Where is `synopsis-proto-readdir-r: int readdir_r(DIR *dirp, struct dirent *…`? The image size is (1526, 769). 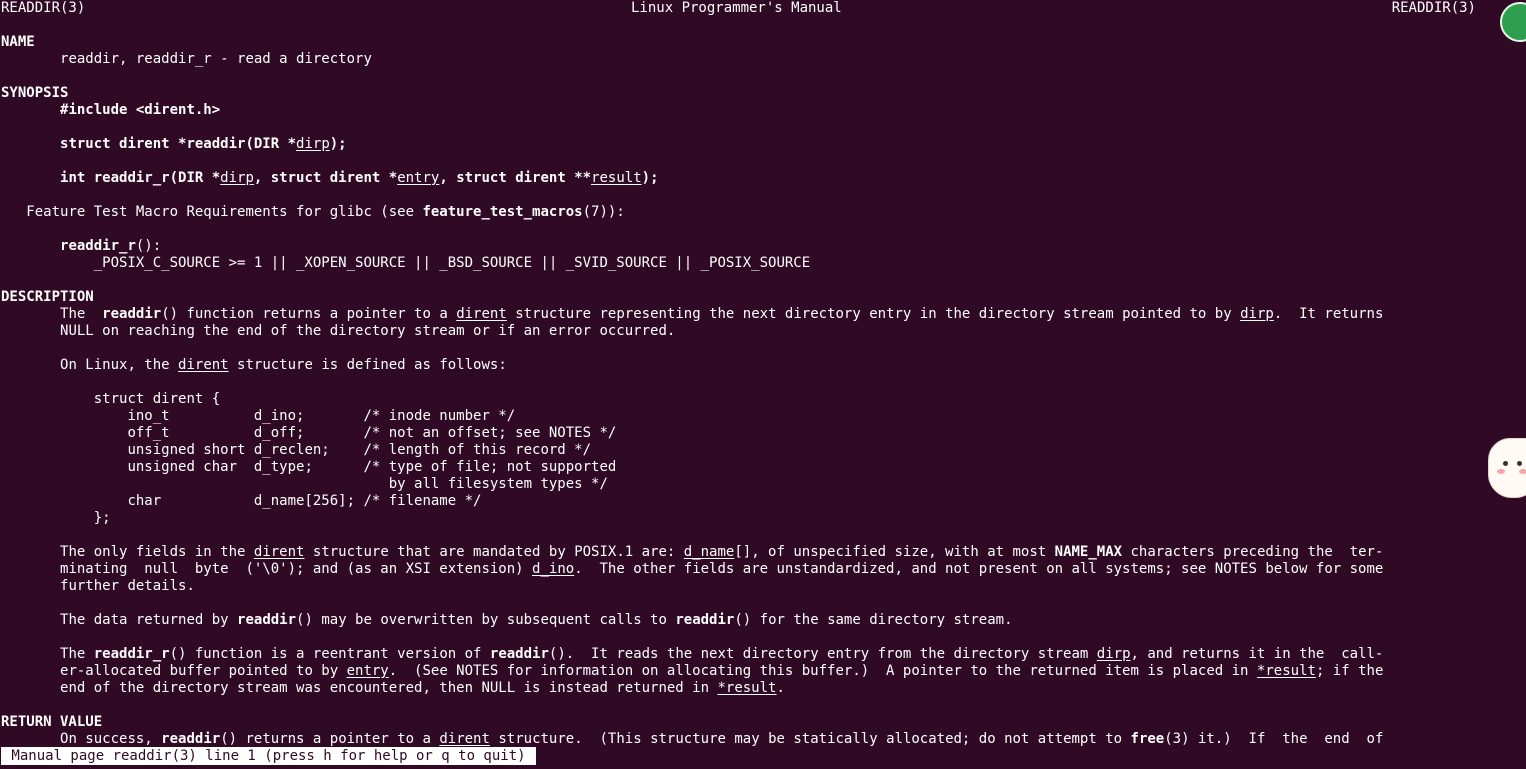 synopsis-proto-readdir-r: int readdir_r(DIR *dirp, struct dirent *… is located at coordinates (359, 178).